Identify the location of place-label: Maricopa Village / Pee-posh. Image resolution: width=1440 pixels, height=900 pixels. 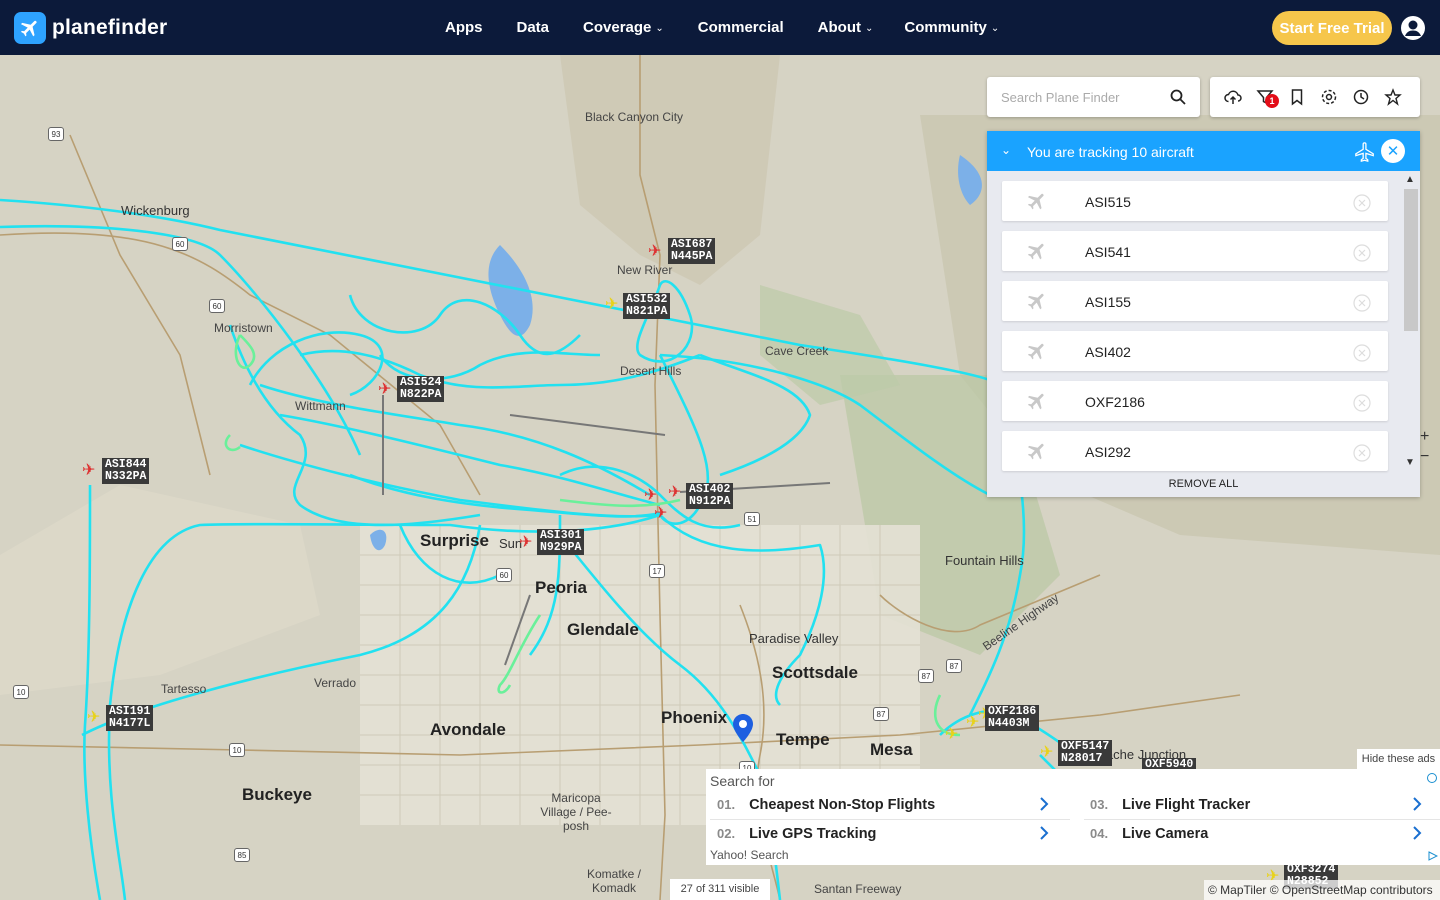
(576, 812).